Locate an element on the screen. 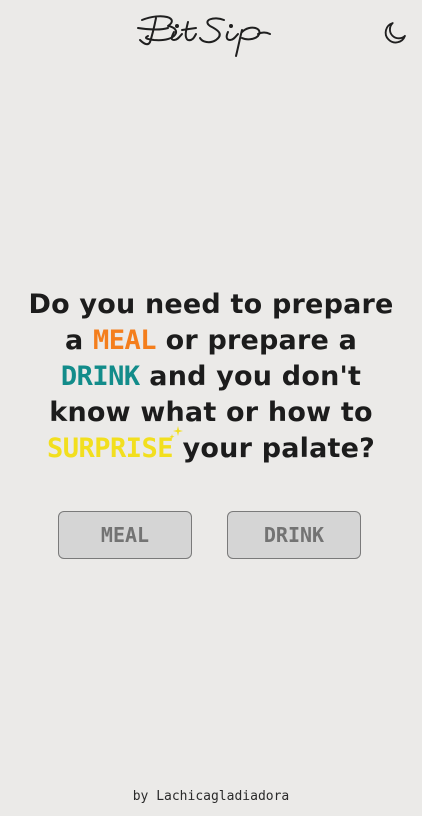  choice-buttons: MEAL DRINK is located at coordinates (211, 536).